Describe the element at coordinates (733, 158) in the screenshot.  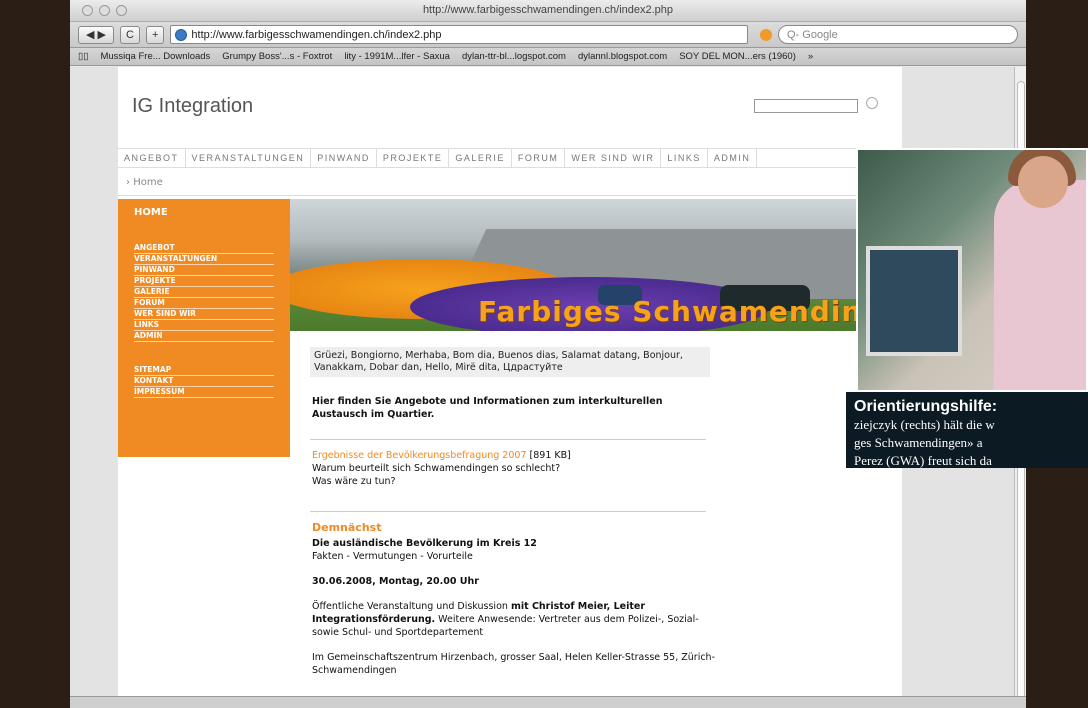
I see `nav-item-admin: ADMIN` at that location.